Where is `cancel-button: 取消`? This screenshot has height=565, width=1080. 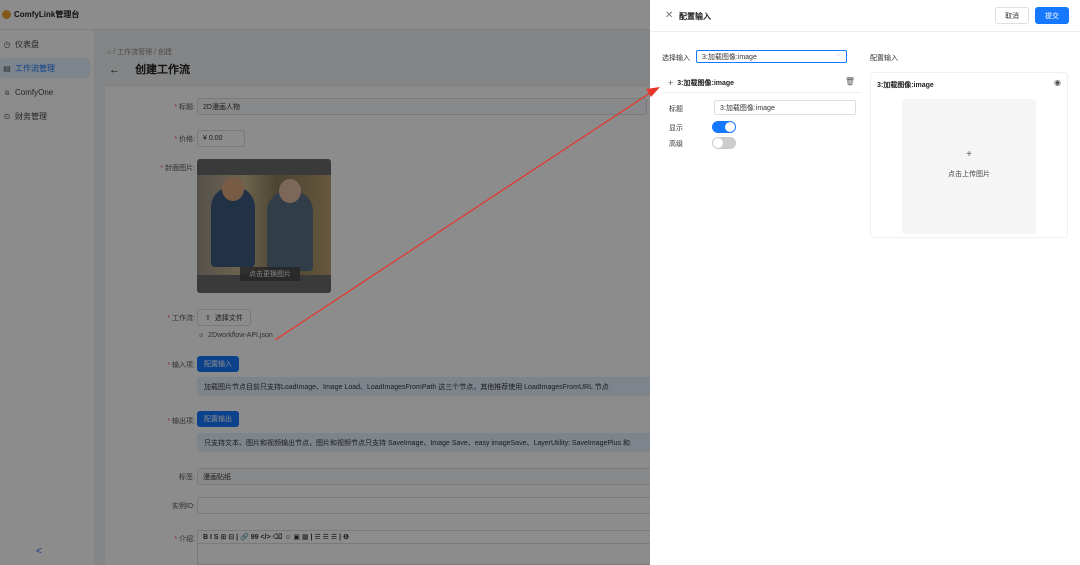 cancel-button: 取消 is located at coordinates (1012, 15).